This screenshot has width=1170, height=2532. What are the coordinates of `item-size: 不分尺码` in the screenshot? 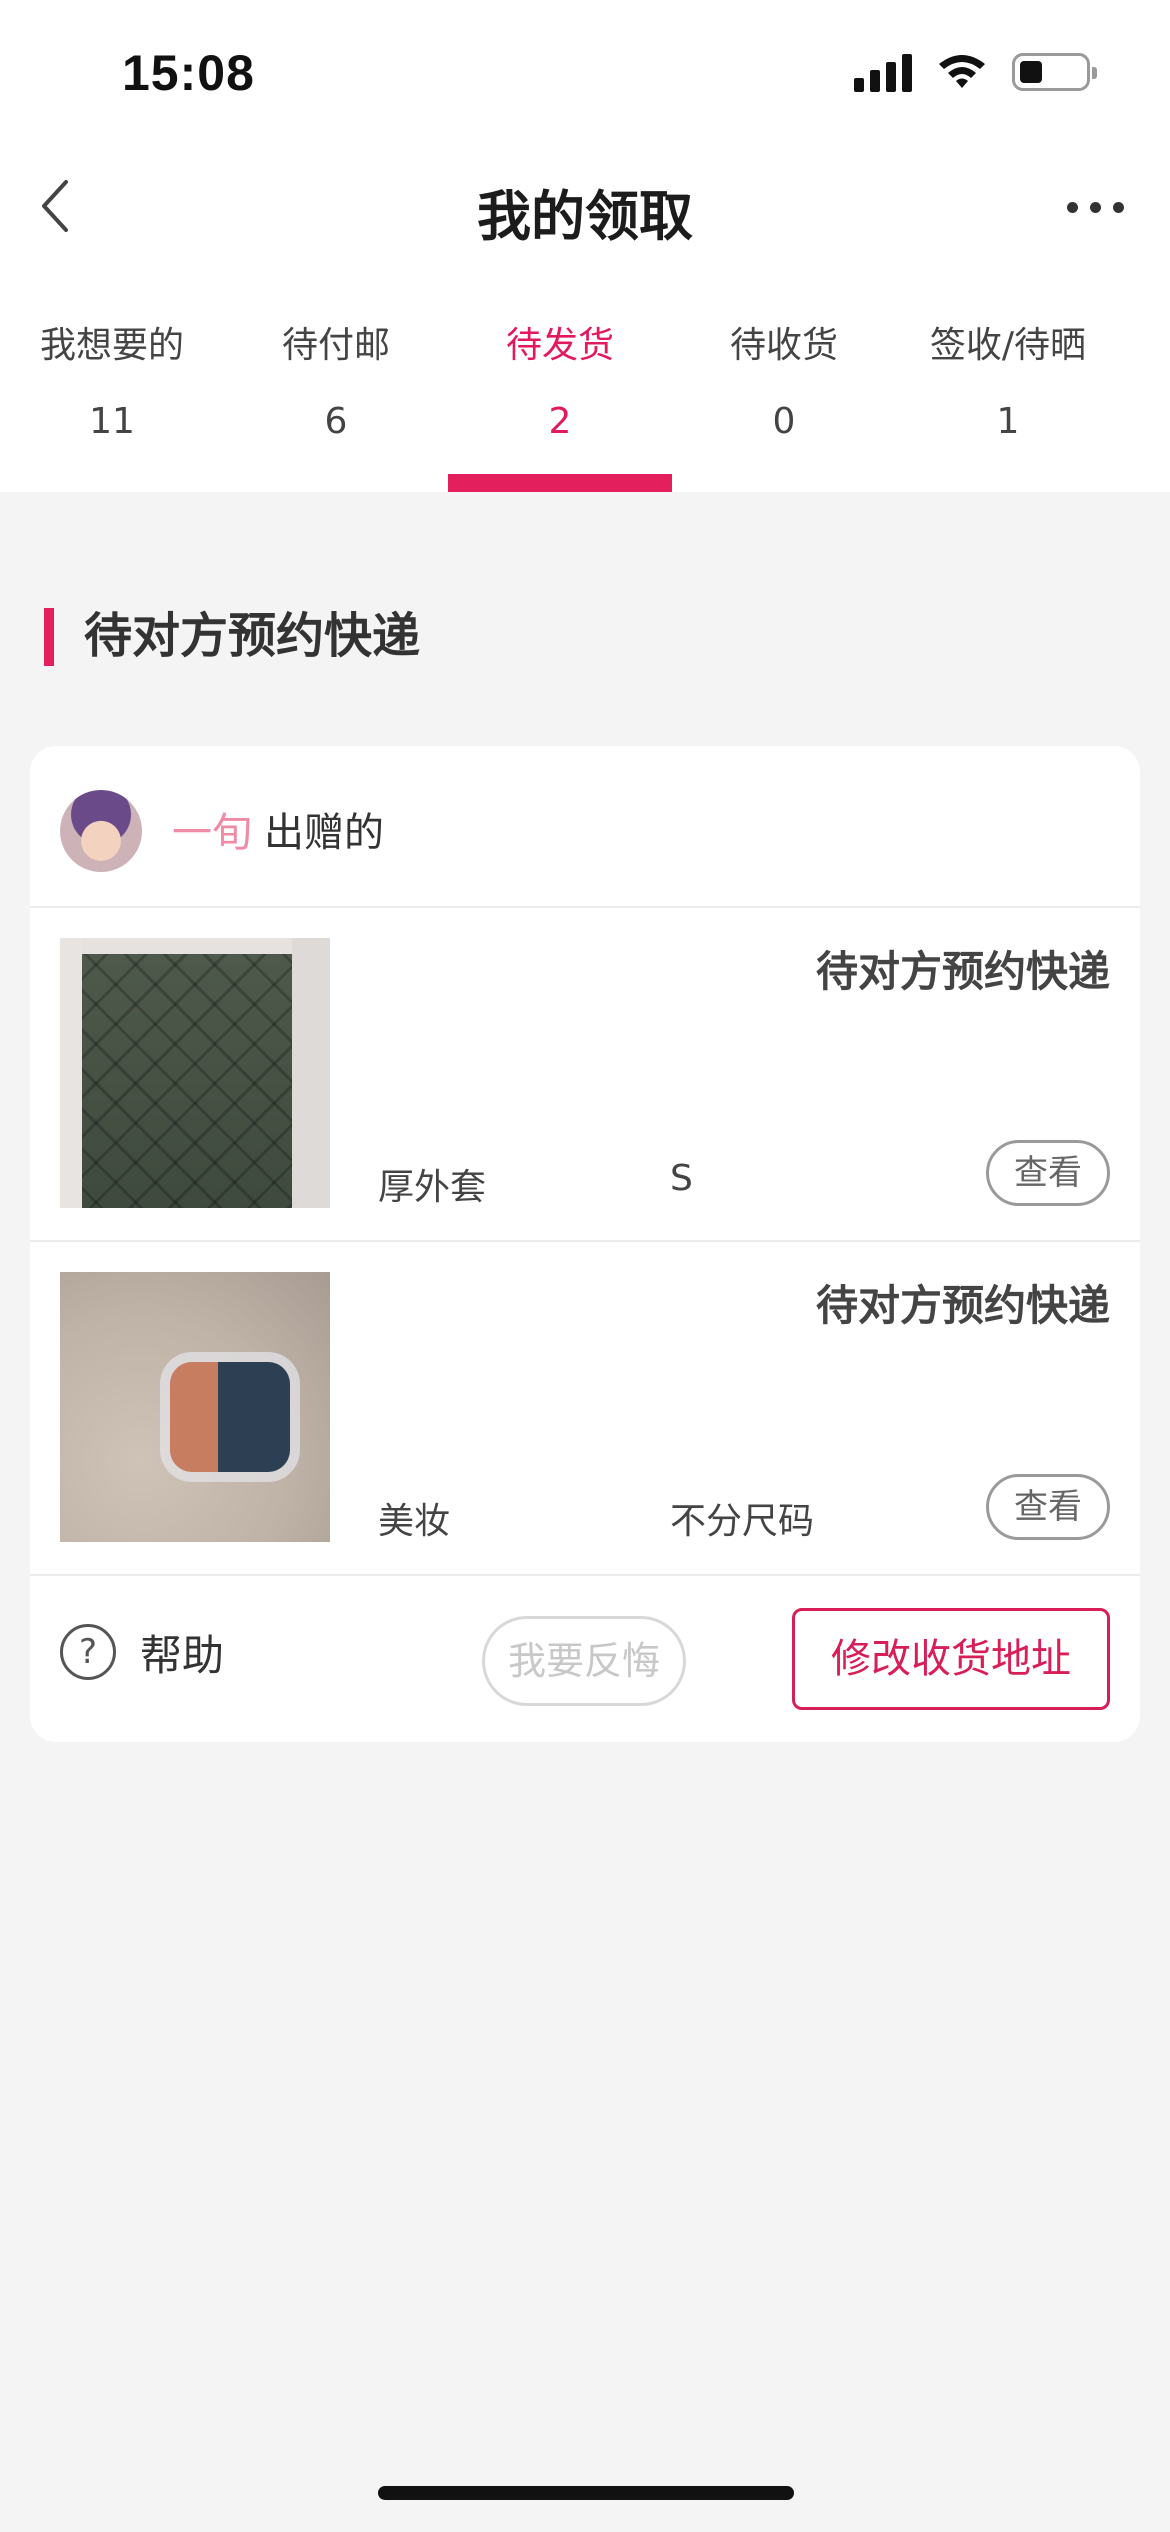 It's located at (742, 1521).